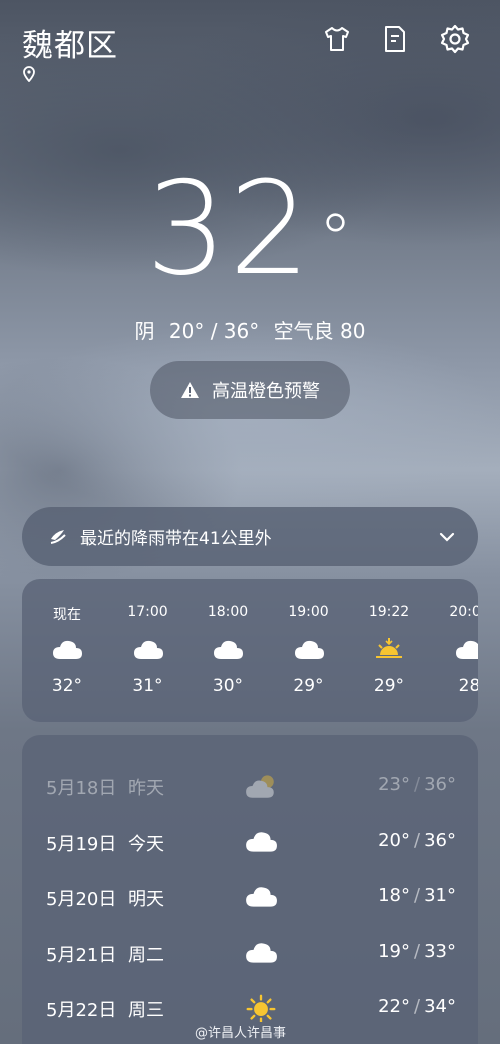 The height and width of the screenshot is (1044, 500). I want to click on daily-temp-range: 22°/34°, so click(417, 1006).